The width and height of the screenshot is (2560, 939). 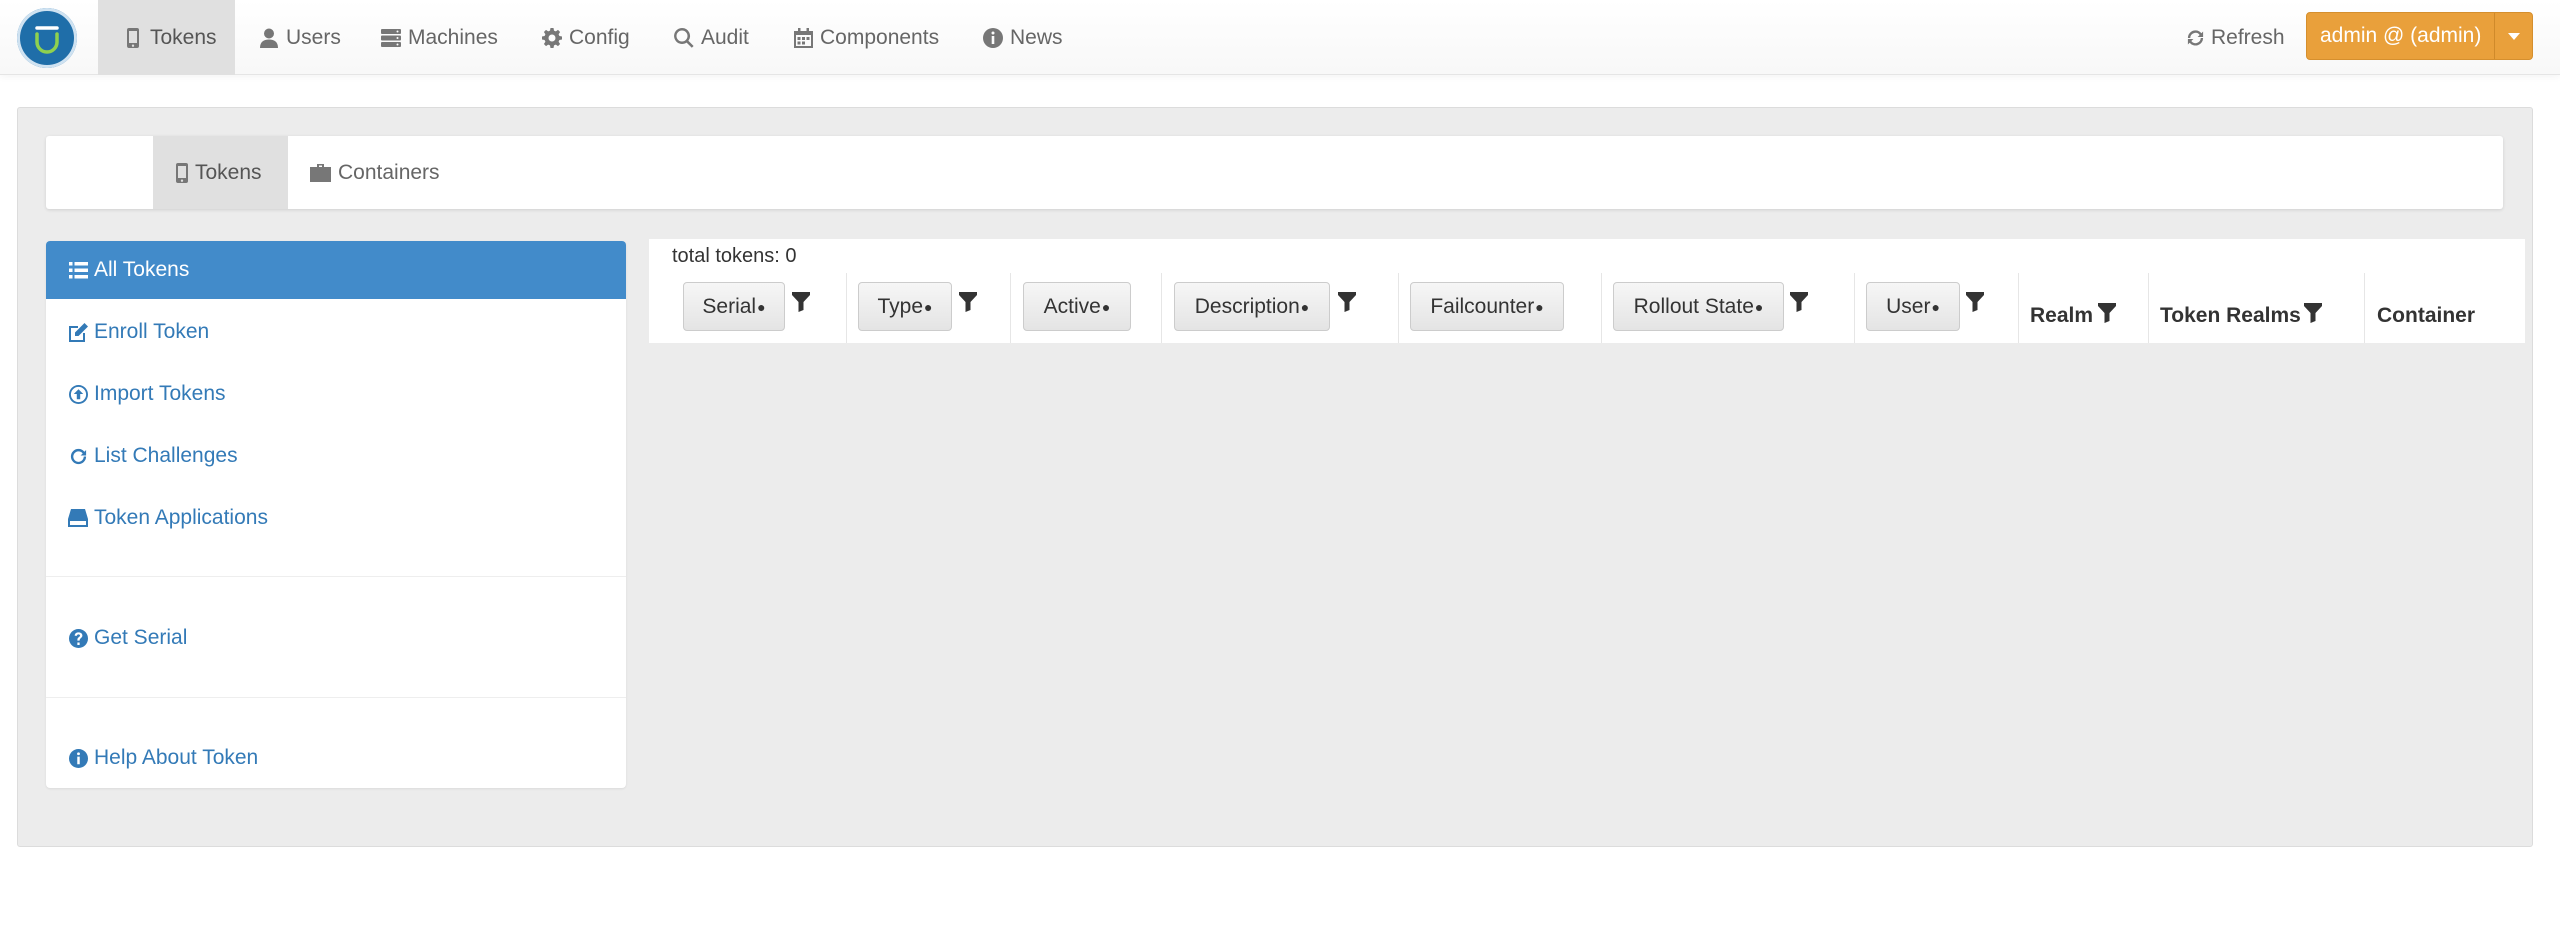 I want to click on column-header-description: Description, so click(x=1247, y=306).